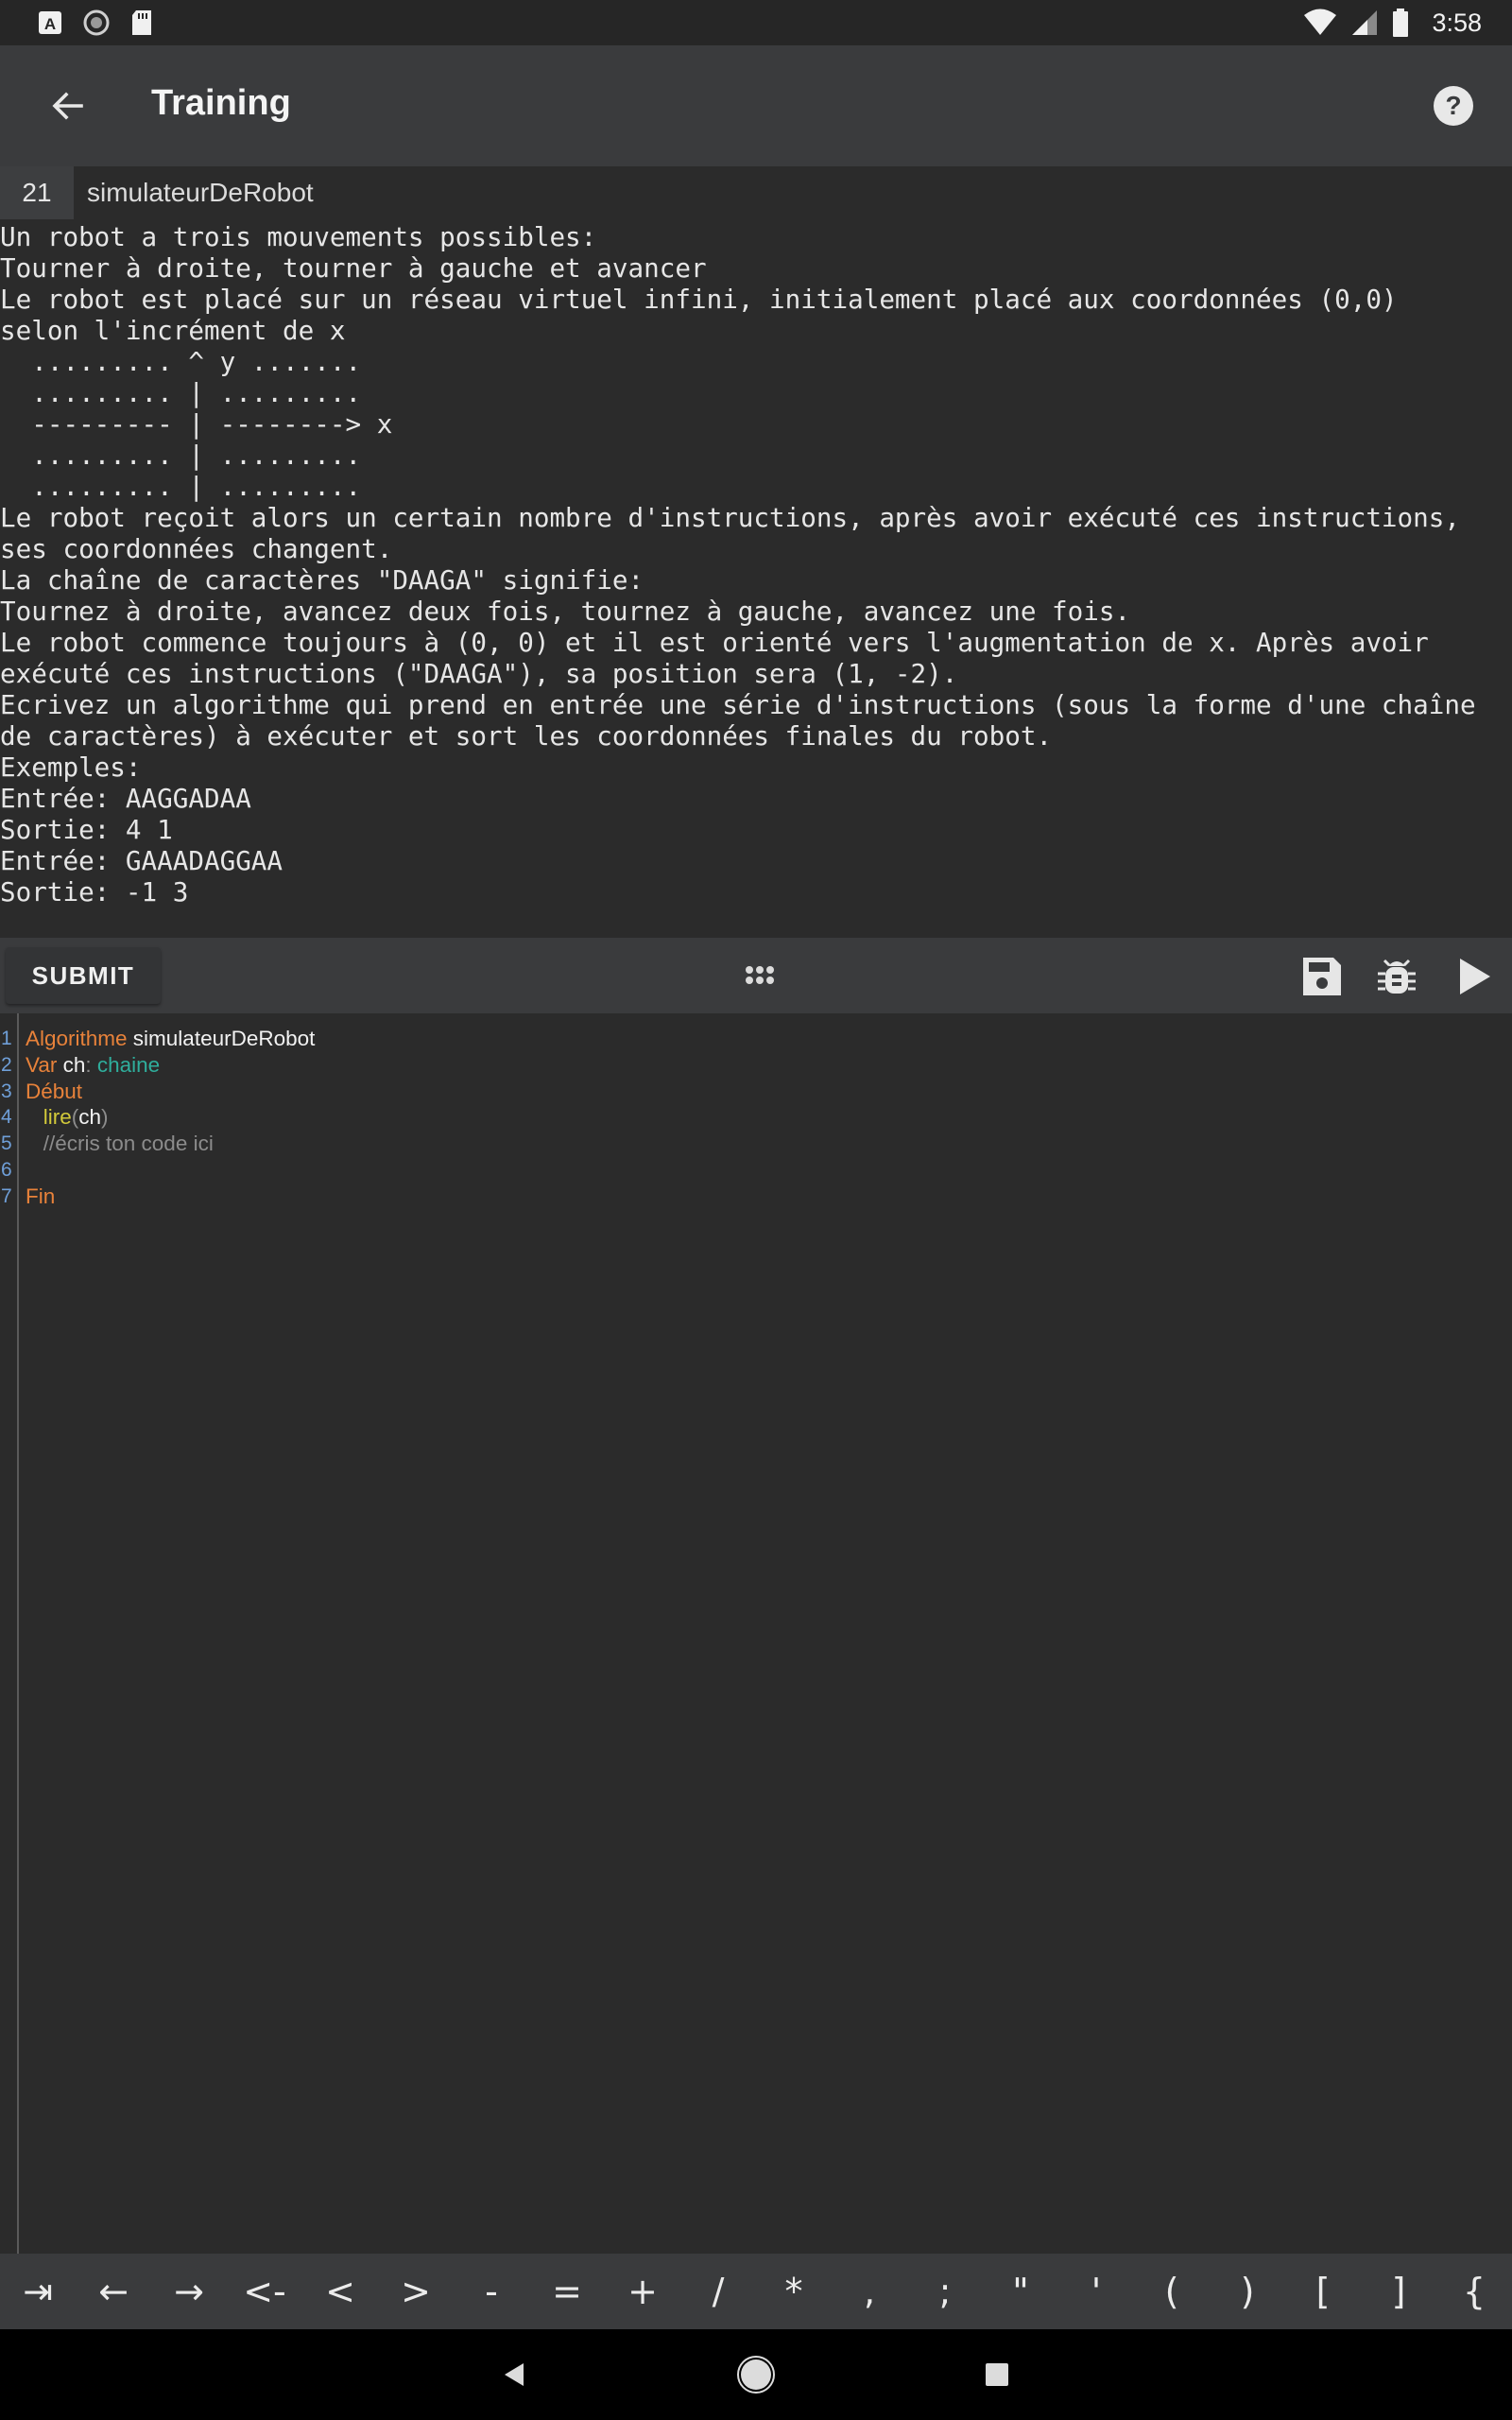  I want to click on editor-toolbar: SUBMIT, so click(756, 976).